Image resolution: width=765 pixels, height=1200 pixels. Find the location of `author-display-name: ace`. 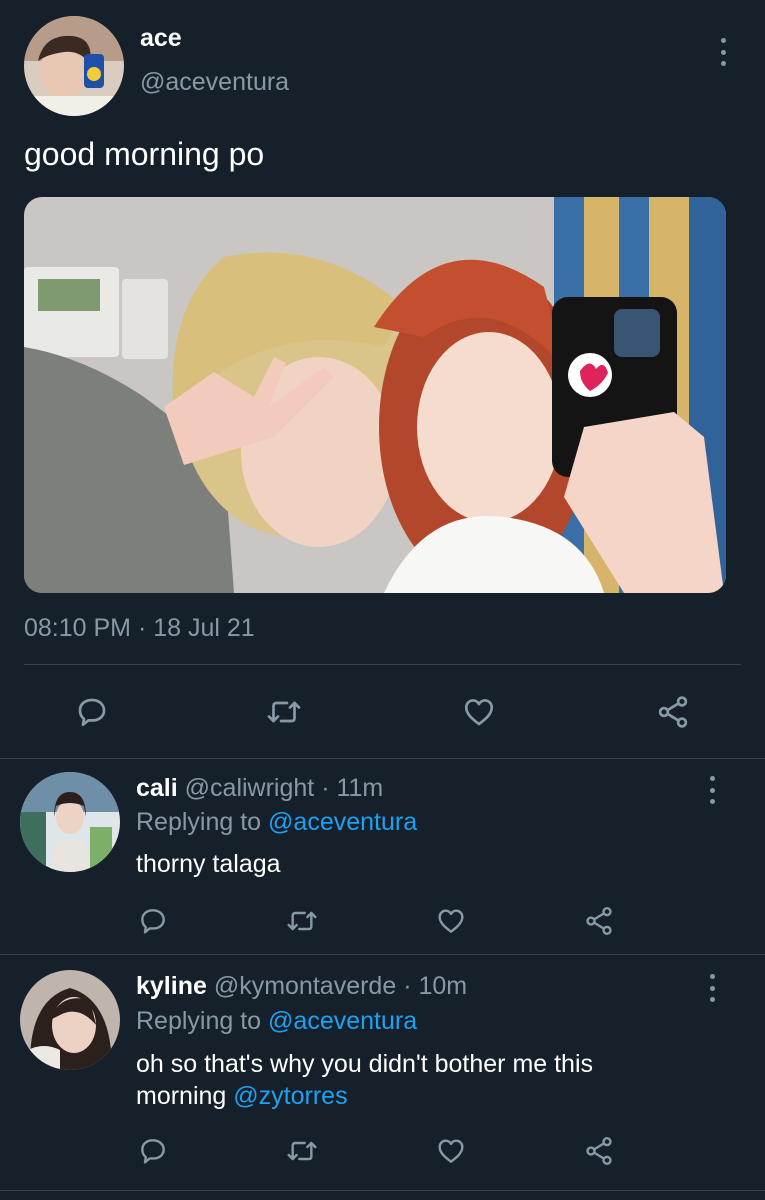

author-display-name: ace is located at coordinates (161, 38).